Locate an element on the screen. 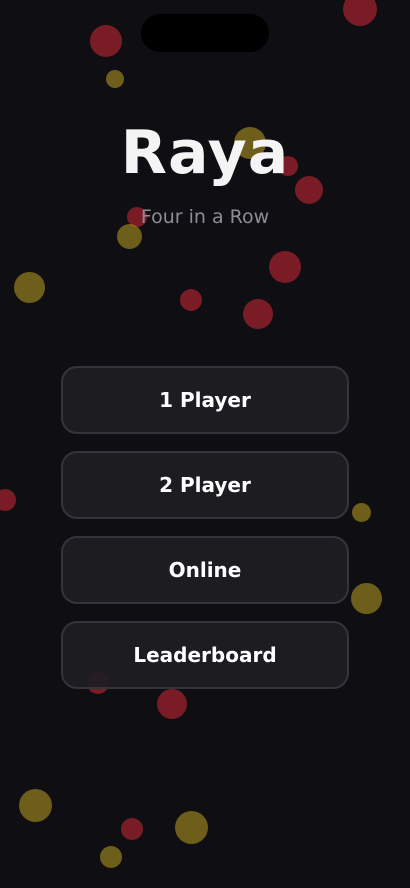  leaderboard-button: Leaderboard is located at coordinates (205, 655).